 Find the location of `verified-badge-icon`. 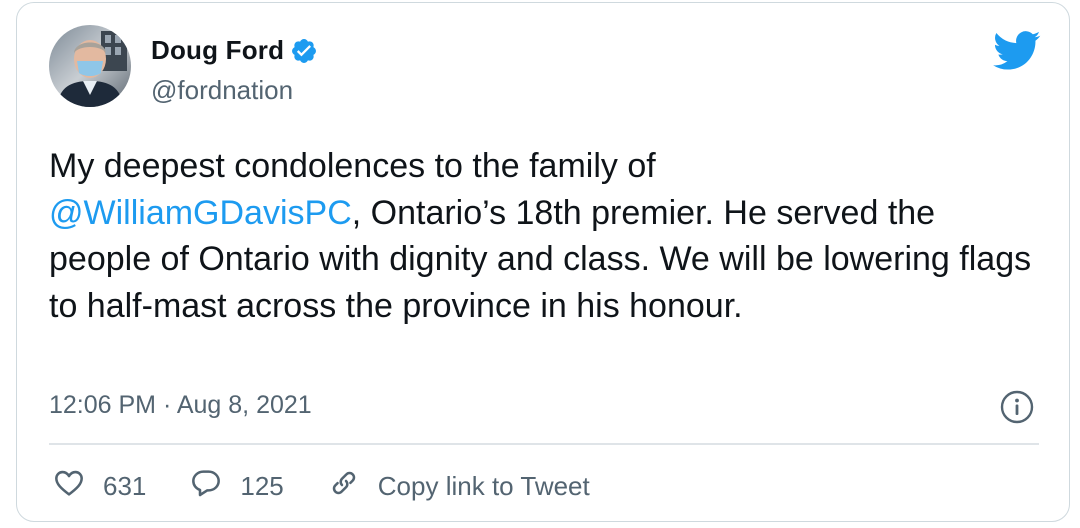

verified-badge-icon is located at coordinates (304, 51).